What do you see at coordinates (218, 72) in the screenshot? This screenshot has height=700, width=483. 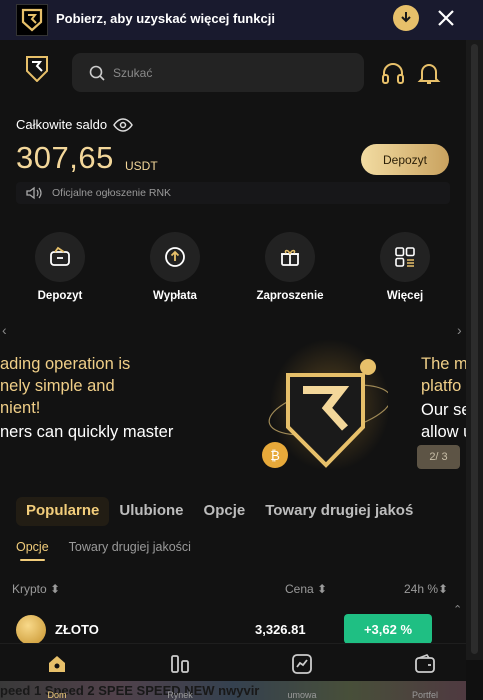 I see `search-input: Szukać` at bounding box center [218, 72].